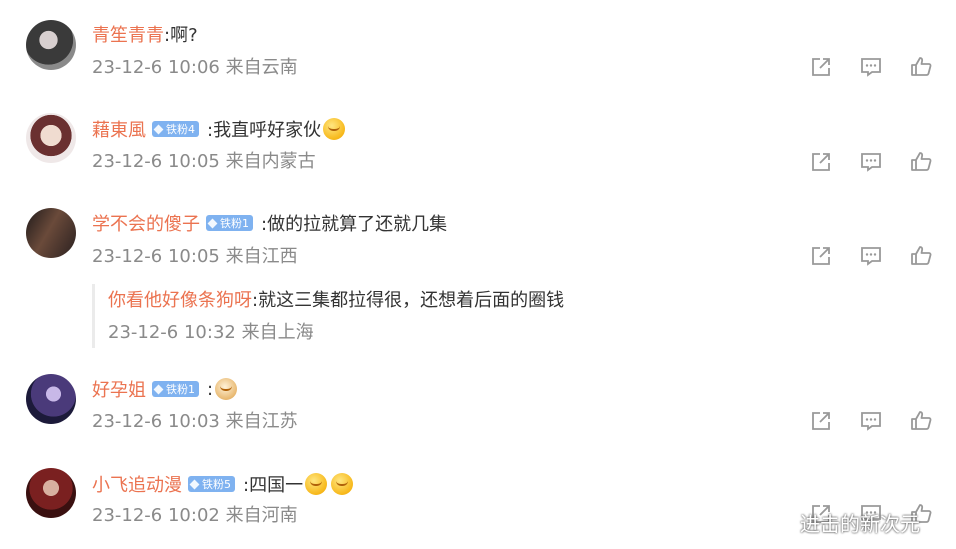 This screenshot has width=956, height=549. What do you see at coordinates (211, 484) in the screenshot?
I see `fan-badge: 铁粉5` at bounding box center [211, 484].